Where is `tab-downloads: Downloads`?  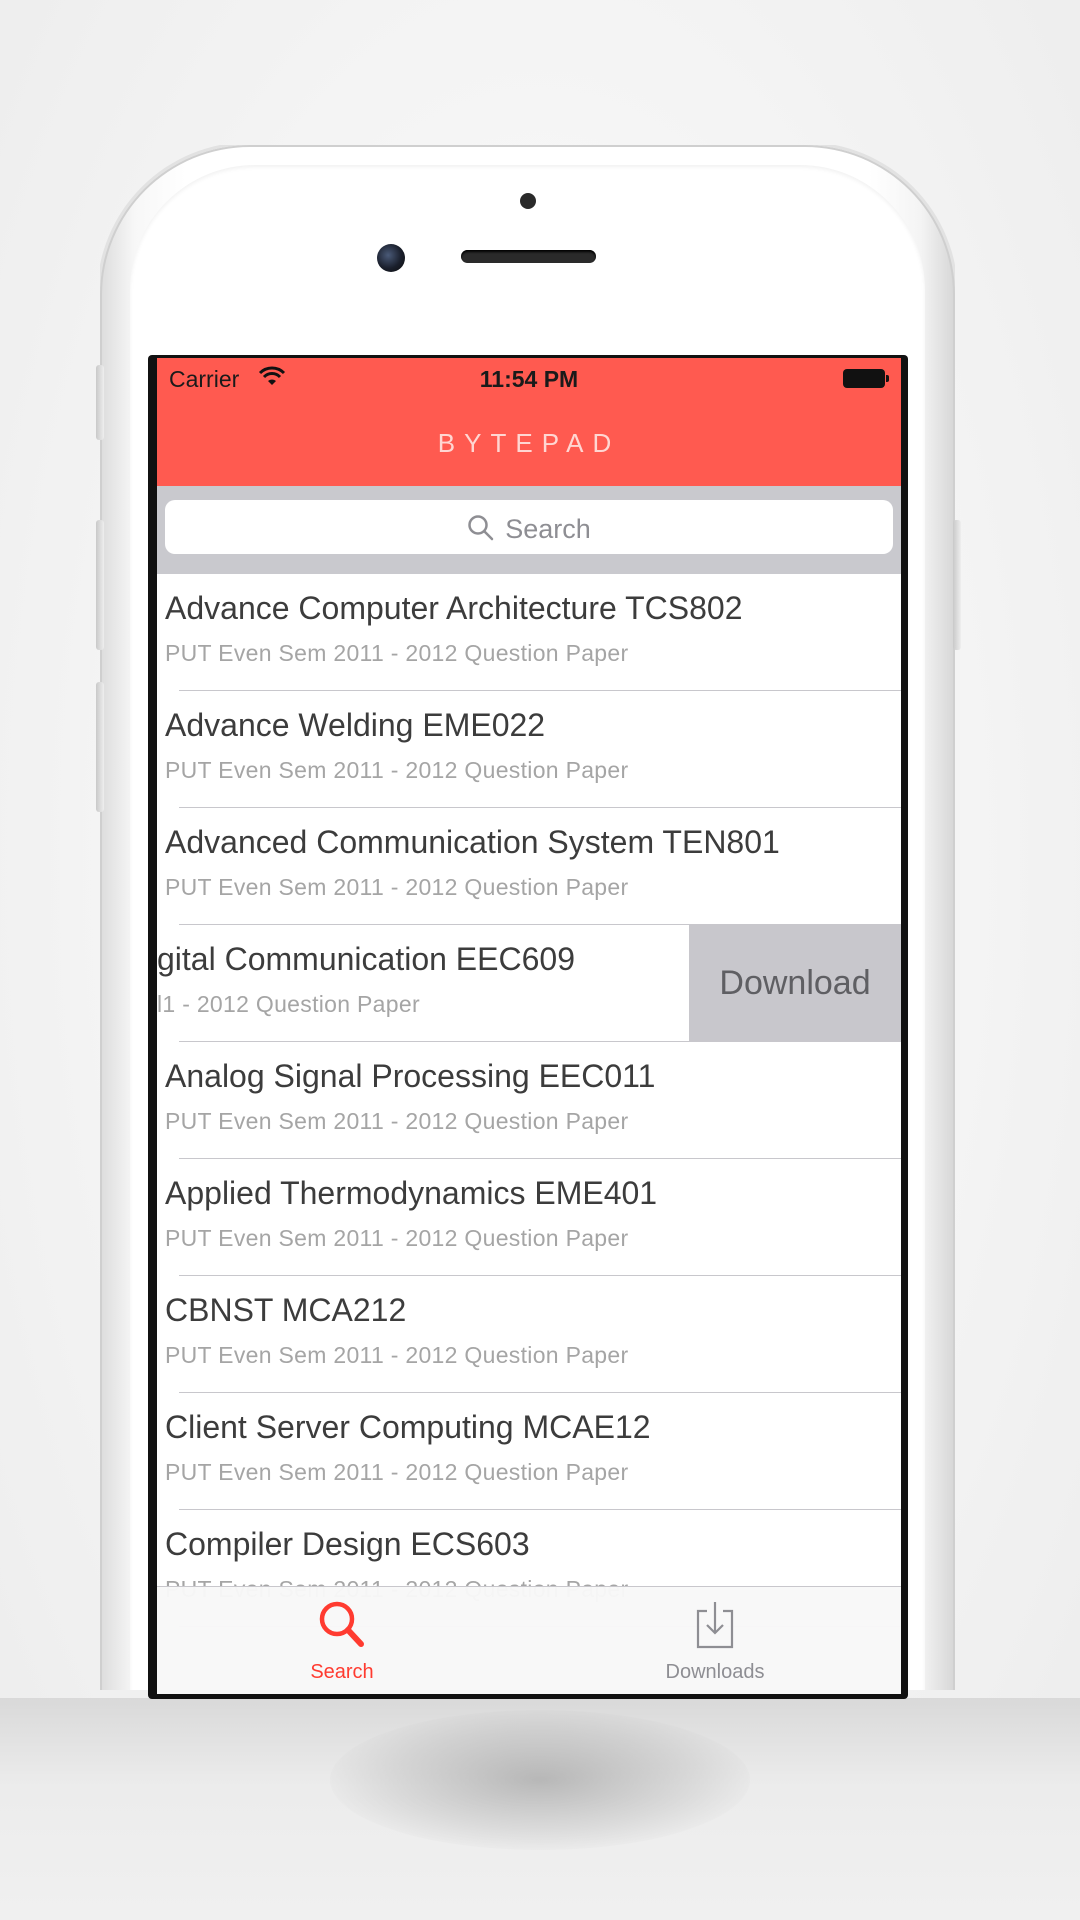
tab-downloads: Downloads is located at coordinates (715, 1640).